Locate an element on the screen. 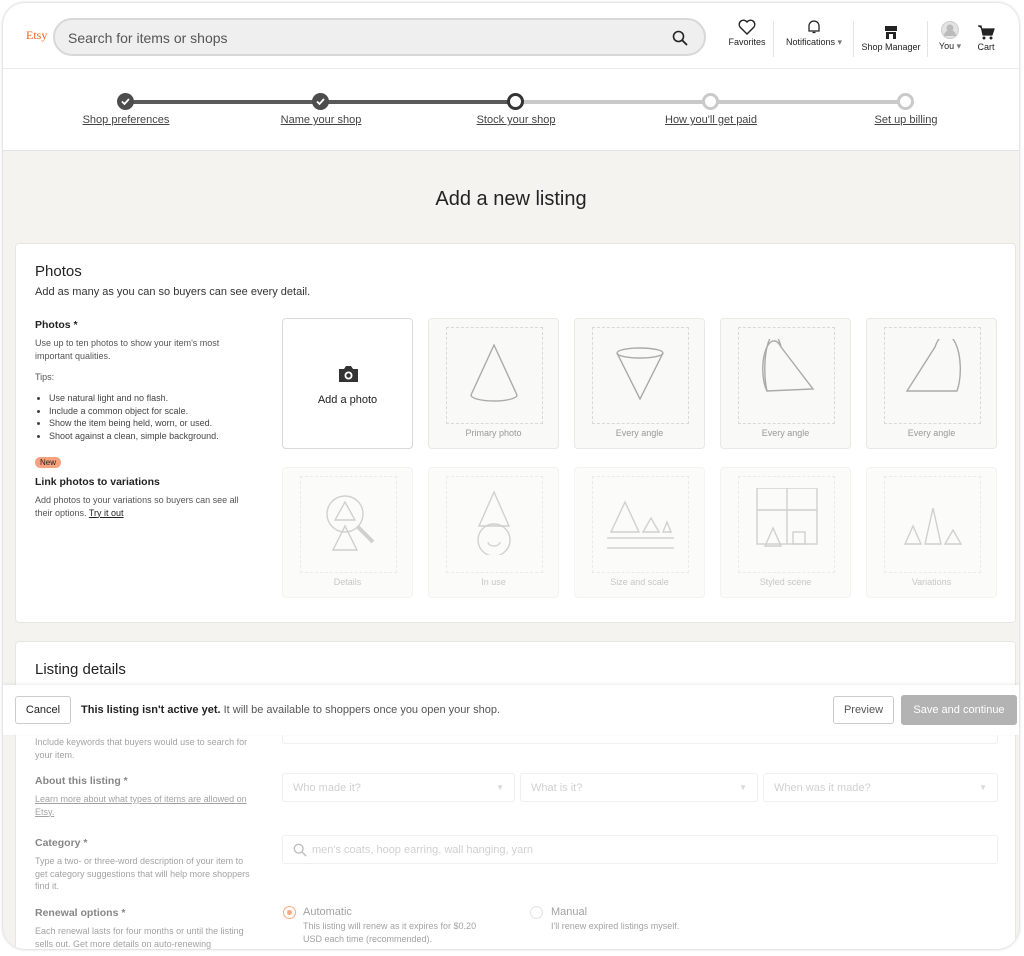  photo-slot-variations: Variations is located at coordinates (931, 532).